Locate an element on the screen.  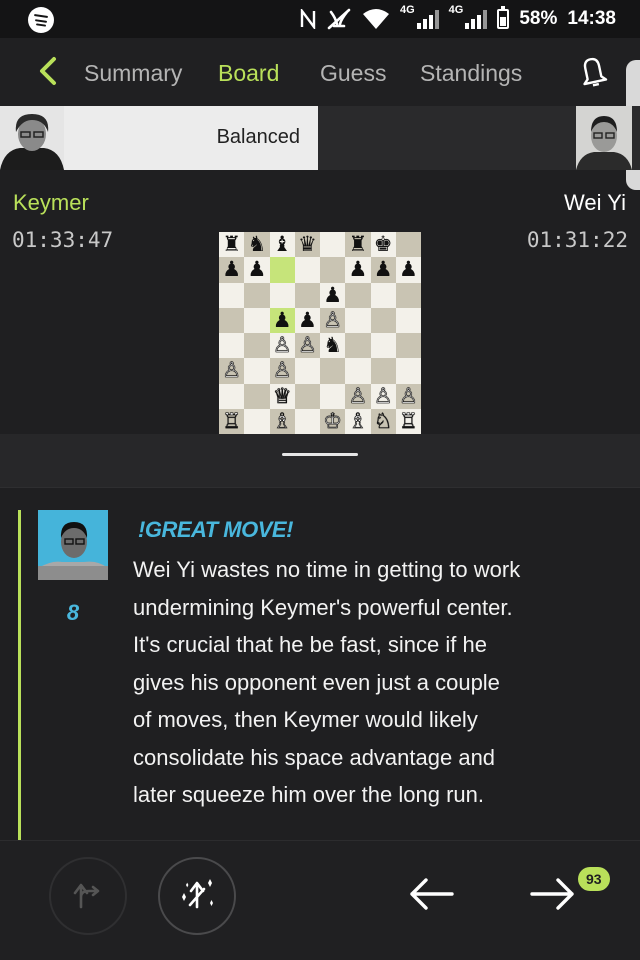
piece-c8: ♝ is located at coordinates (282, 244).